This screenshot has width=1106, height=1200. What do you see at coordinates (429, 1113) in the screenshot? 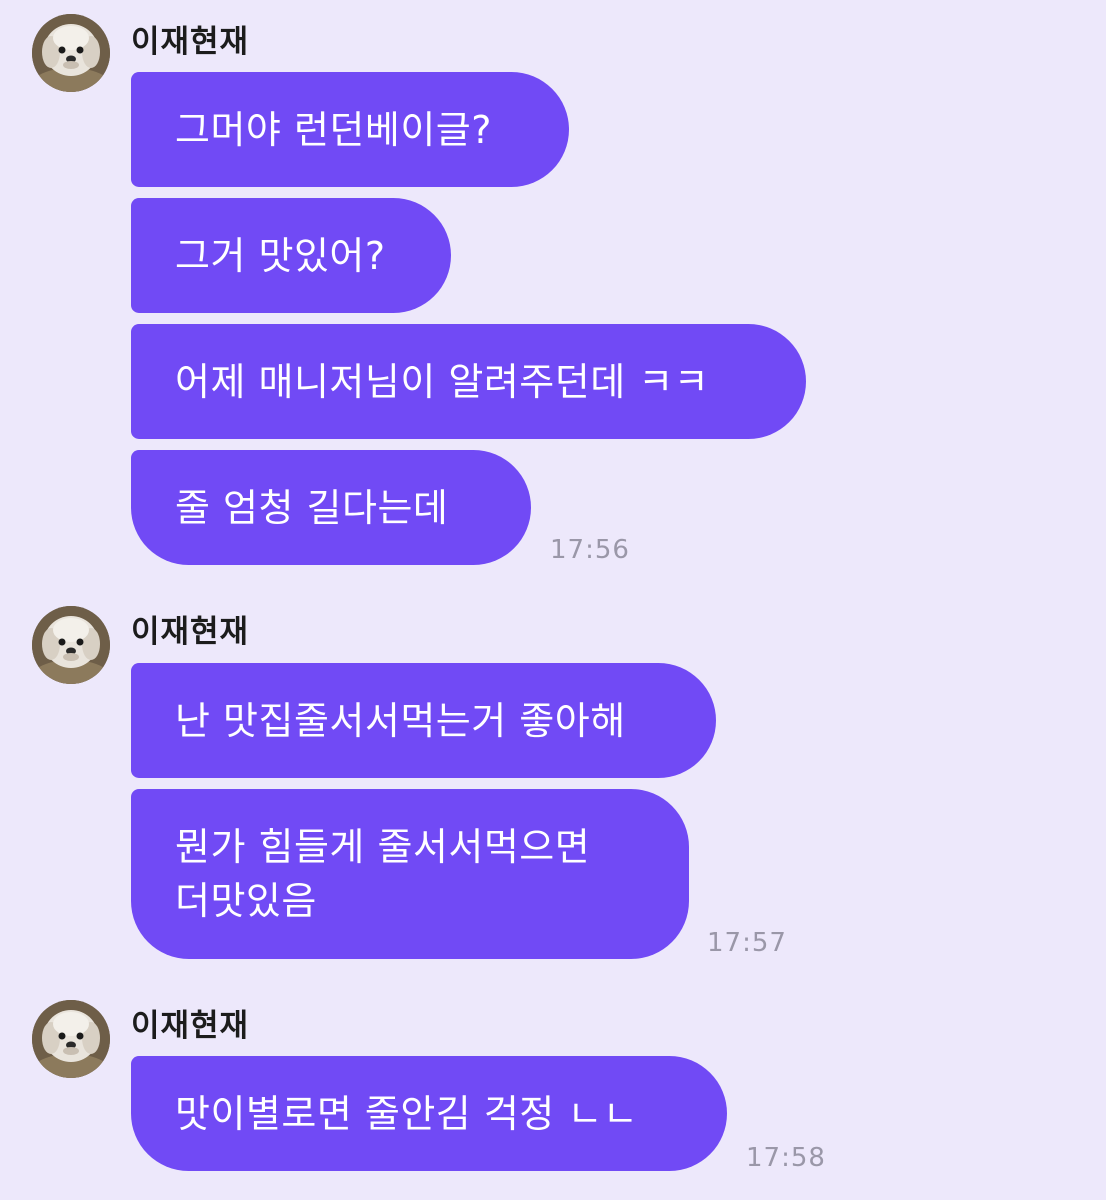
I see `message-bubble: 맛이별로면 줄안김 걱정 ㄴㄴ` at bounding box center [429, 1113].